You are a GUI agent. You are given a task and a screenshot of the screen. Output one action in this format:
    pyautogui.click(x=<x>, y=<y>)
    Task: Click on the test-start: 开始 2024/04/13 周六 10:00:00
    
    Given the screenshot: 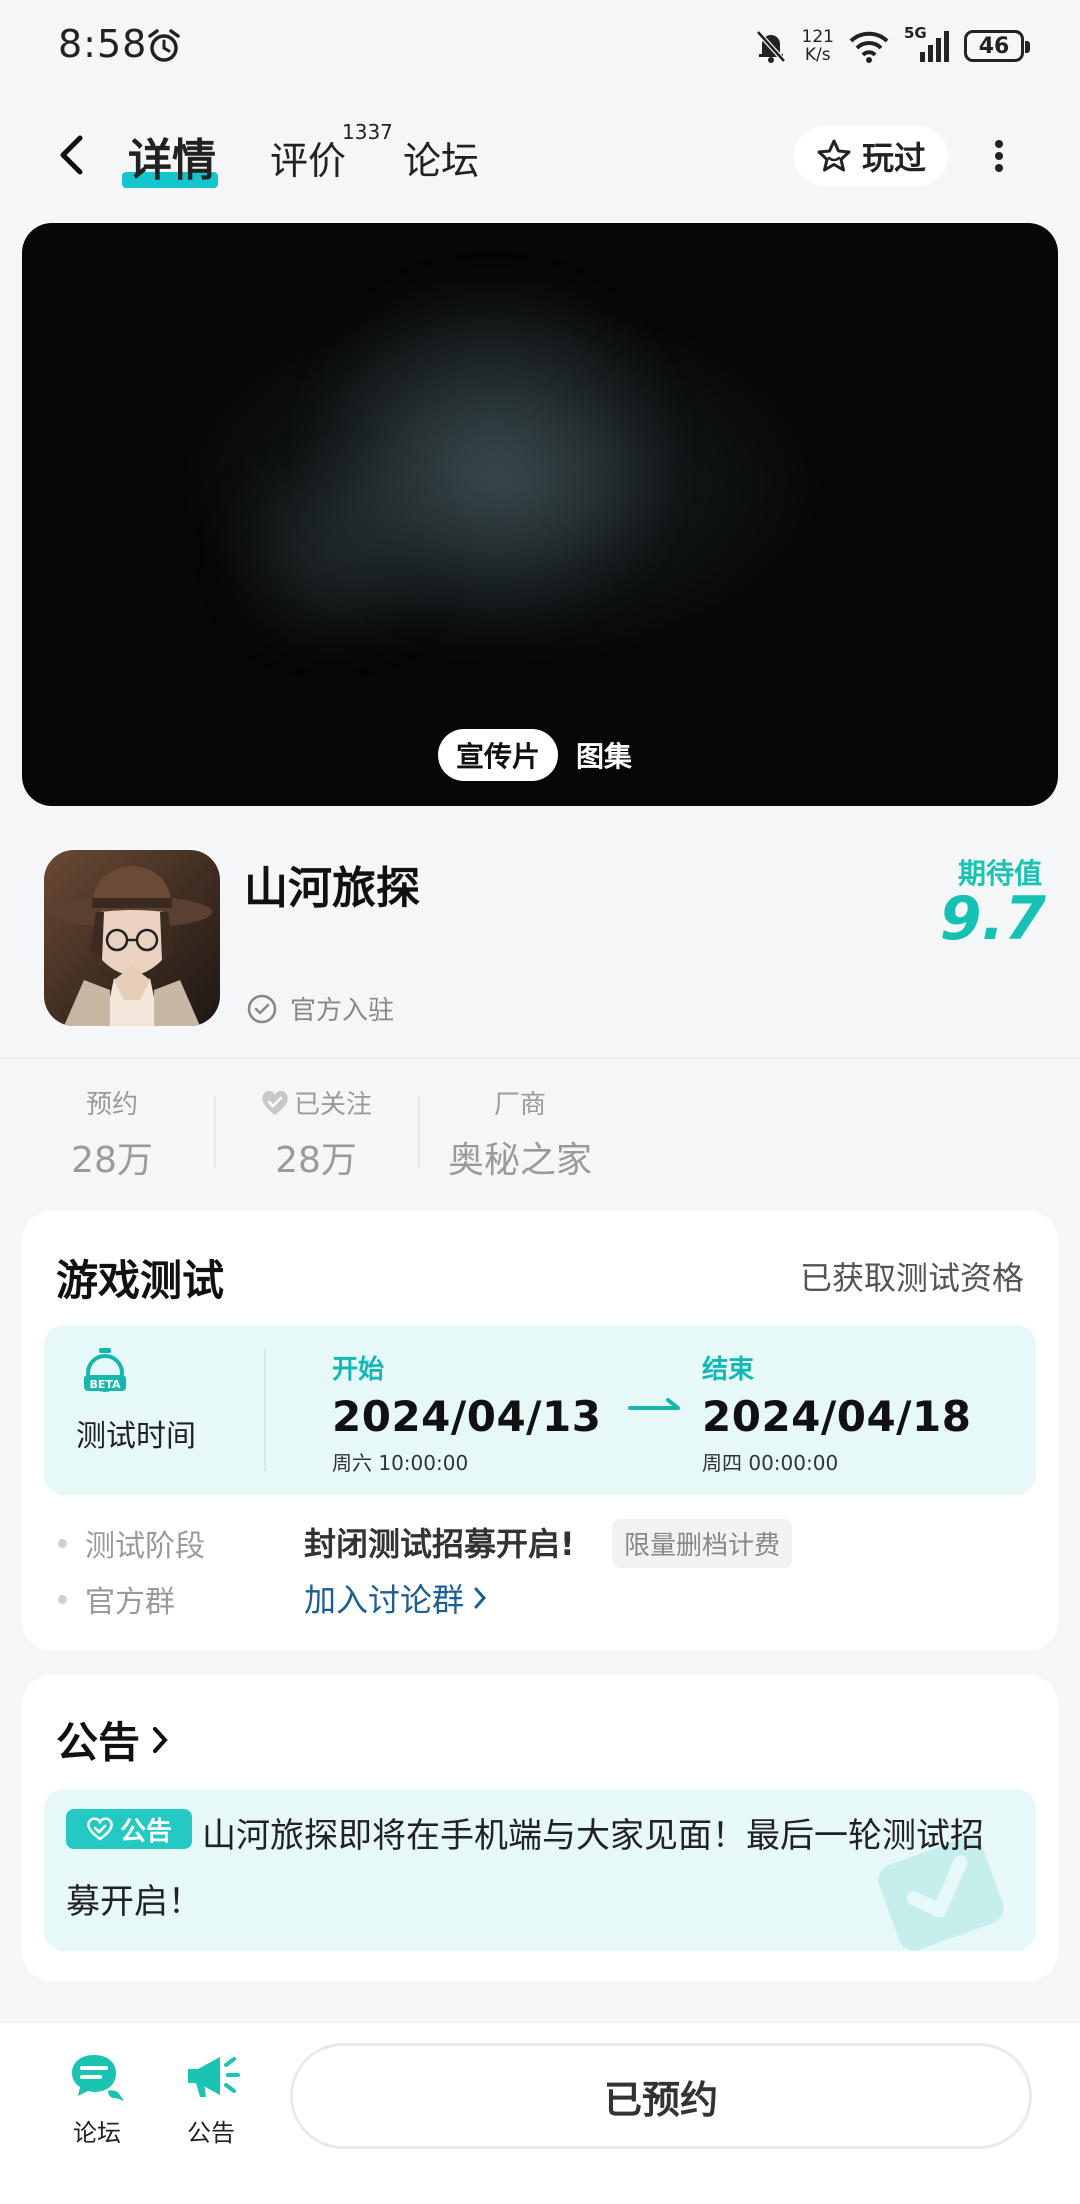 What is the action you would take?
    pyautogui.click(x=466, y=1412)
    